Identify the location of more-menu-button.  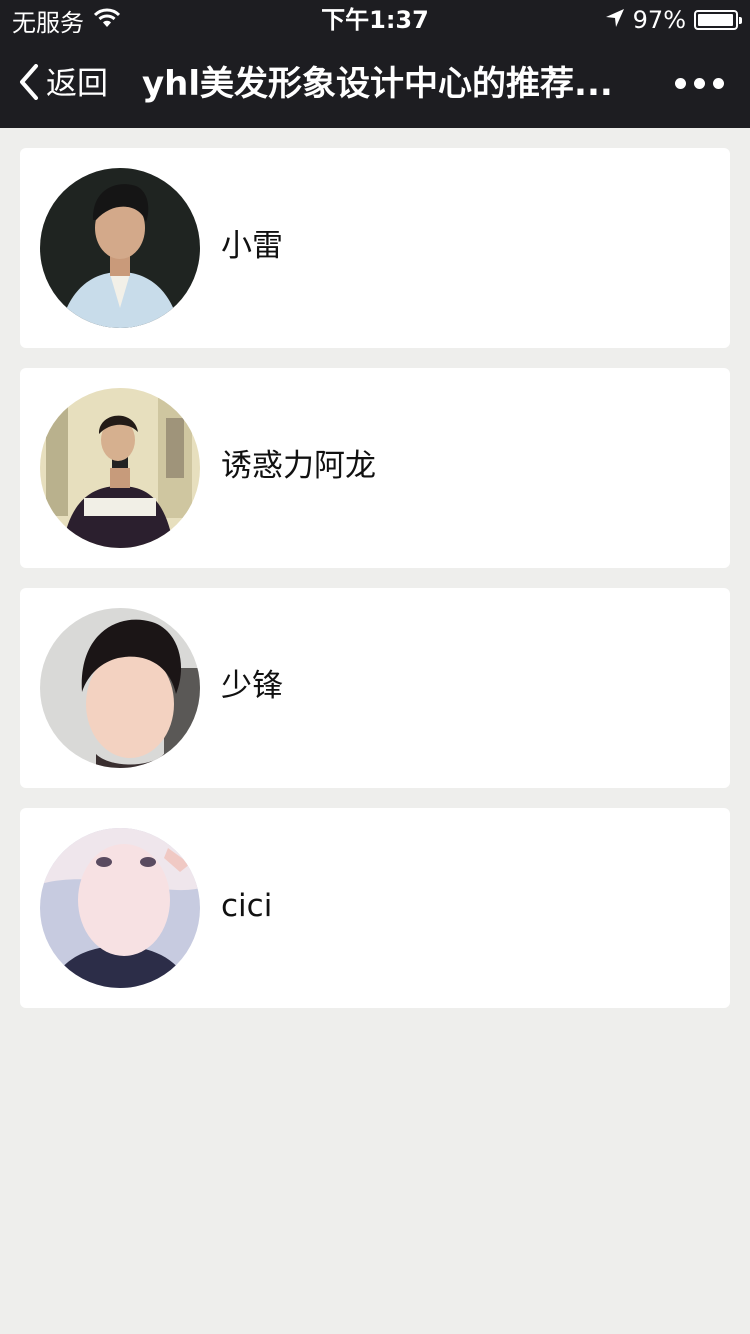
(699, 83).